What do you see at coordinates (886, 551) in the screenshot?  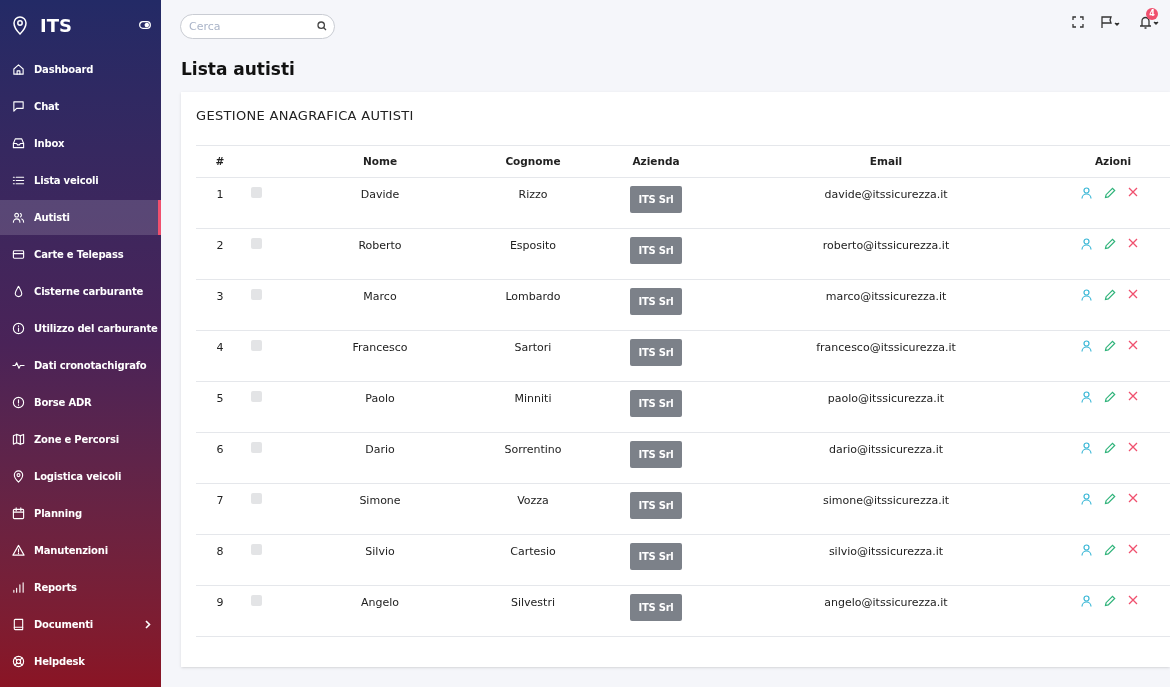 I see `table-cell: silvio@itssicurezza.it` at bounding box center [886, 551].